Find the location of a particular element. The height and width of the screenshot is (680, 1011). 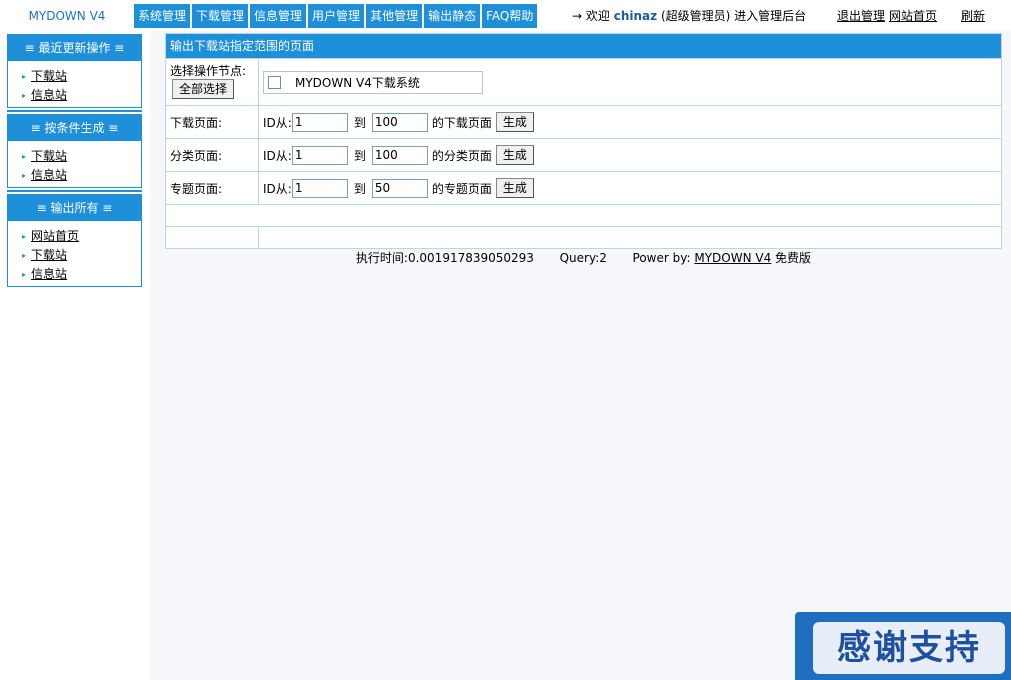

power-prefix: Power by: is located at coordinates (661, 258).